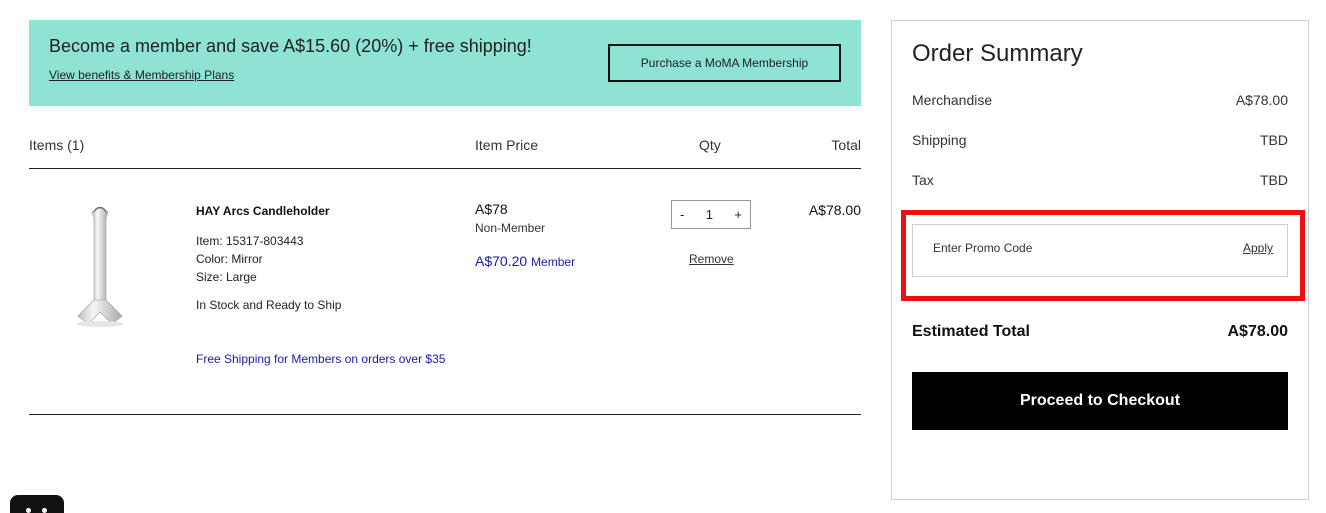  What do you see at coordinates (997, 53) in the screenshot?
I see `order-summary-title: Order Summary` at bounding box center [997, 53].